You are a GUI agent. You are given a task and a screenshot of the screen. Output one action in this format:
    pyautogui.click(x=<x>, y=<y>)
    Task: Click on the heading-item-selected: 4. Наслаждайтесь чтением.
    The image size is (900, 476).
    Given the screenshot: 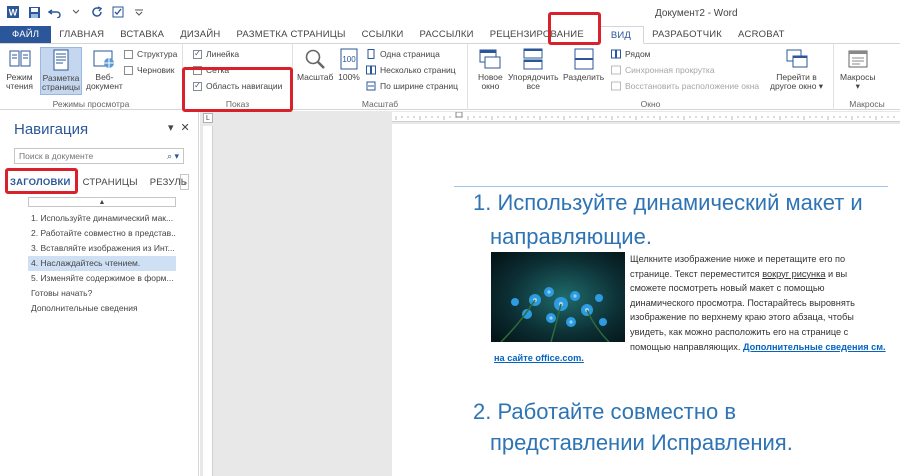 What is the action you would take?
    pyautogui.click(x=102, y=263)
    